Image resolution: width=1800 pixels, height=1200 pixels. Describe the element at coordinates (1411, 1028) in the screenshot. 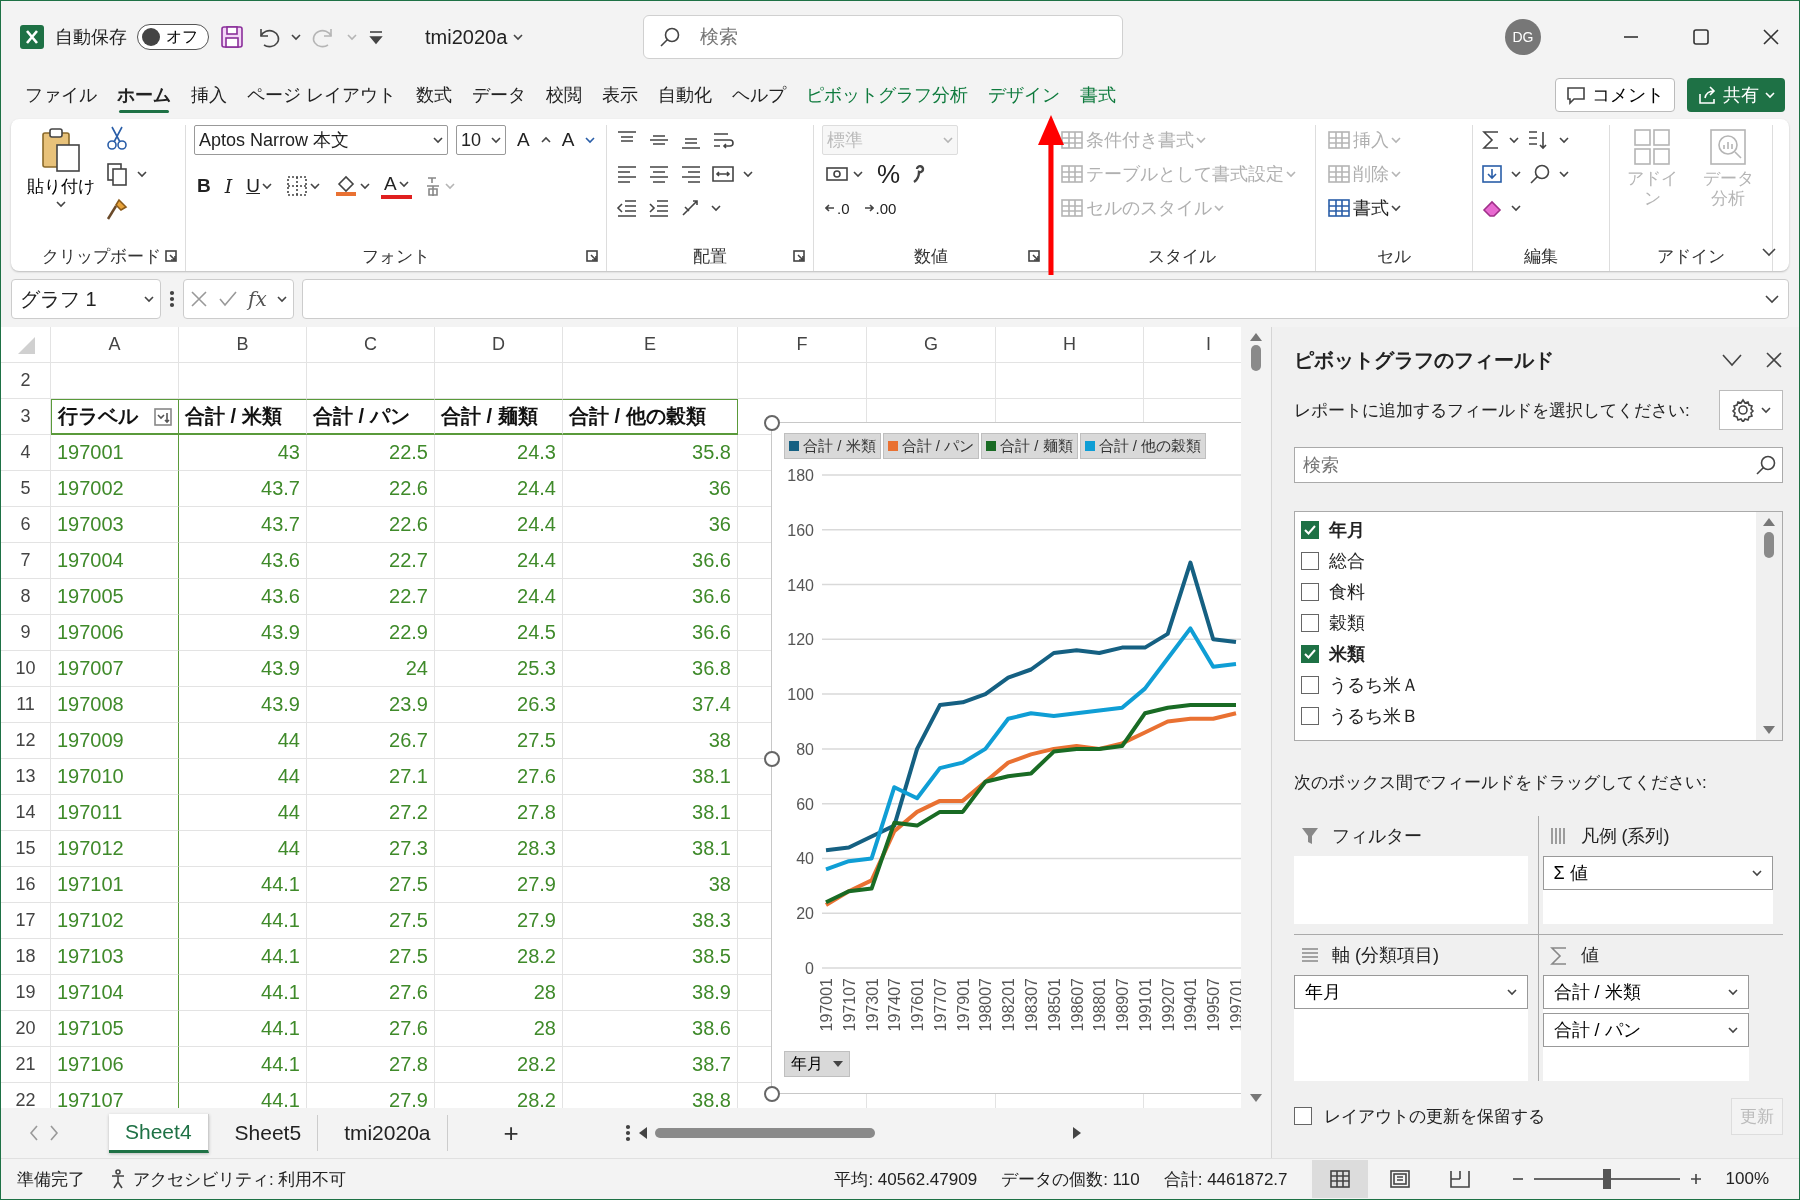

I see `drop-area: 年月` at that location.